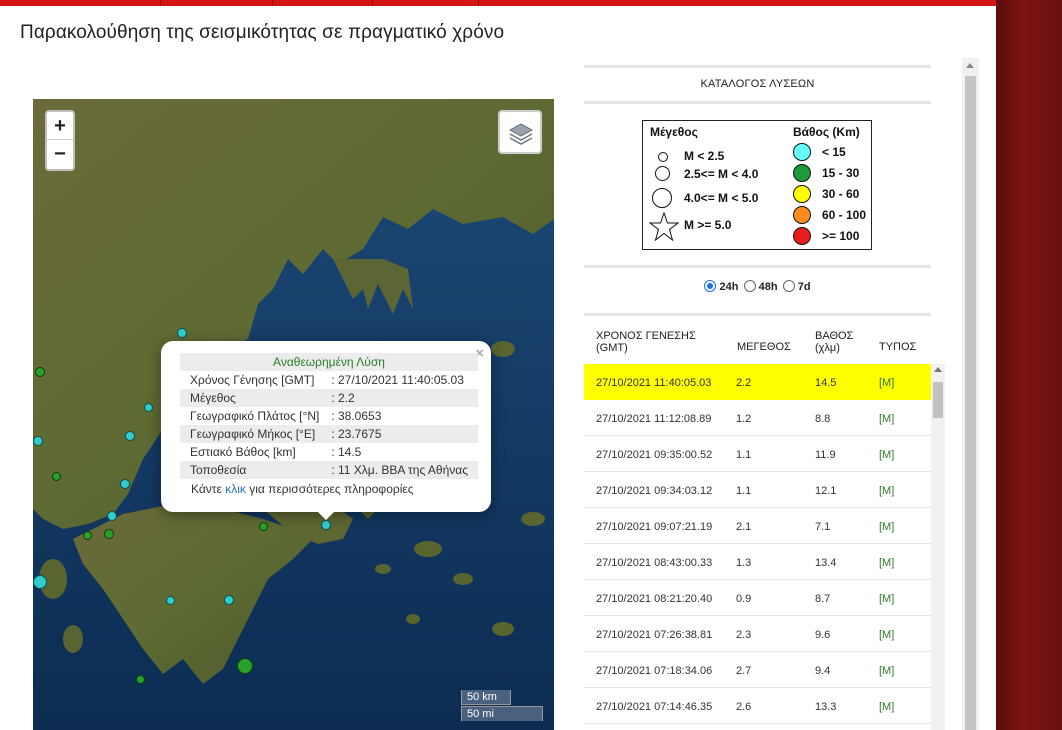 This screenshot has height=730, width=1062. Describe the element at coordinates (708, 225) in the screenshot. I see `legend-magnitude-item: M >= 5.0` at that location.